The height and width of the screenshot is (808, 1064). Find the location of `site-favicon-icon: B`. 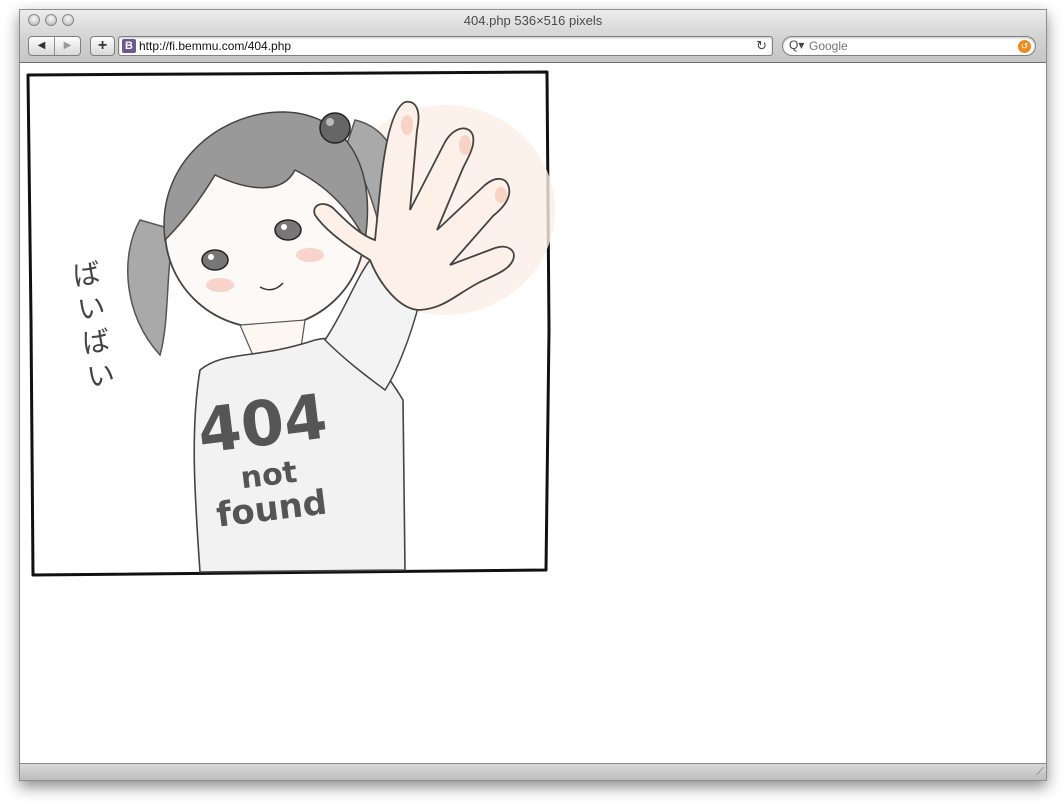

site-favicon-icon: B is located at coordinates (129, 46).